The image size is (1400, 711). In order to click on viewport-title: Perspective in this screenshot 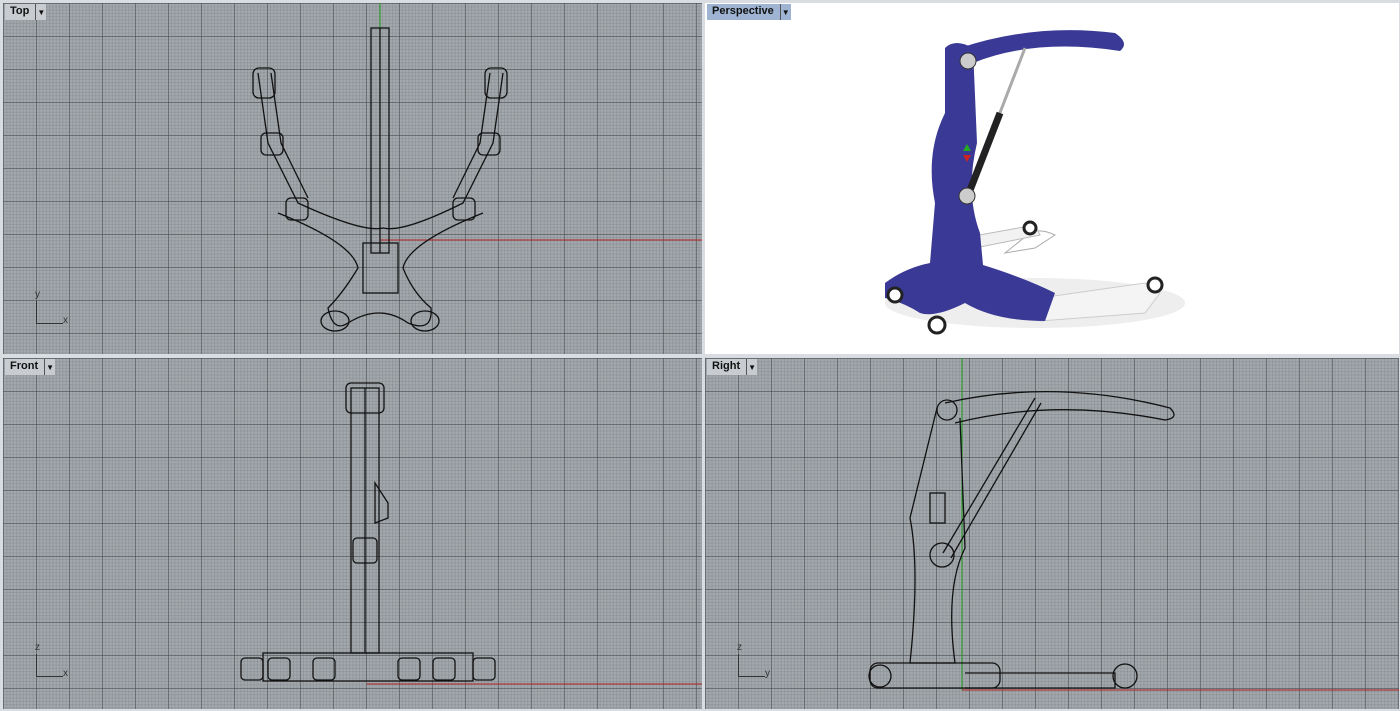, I will do `click(743, 11)`.